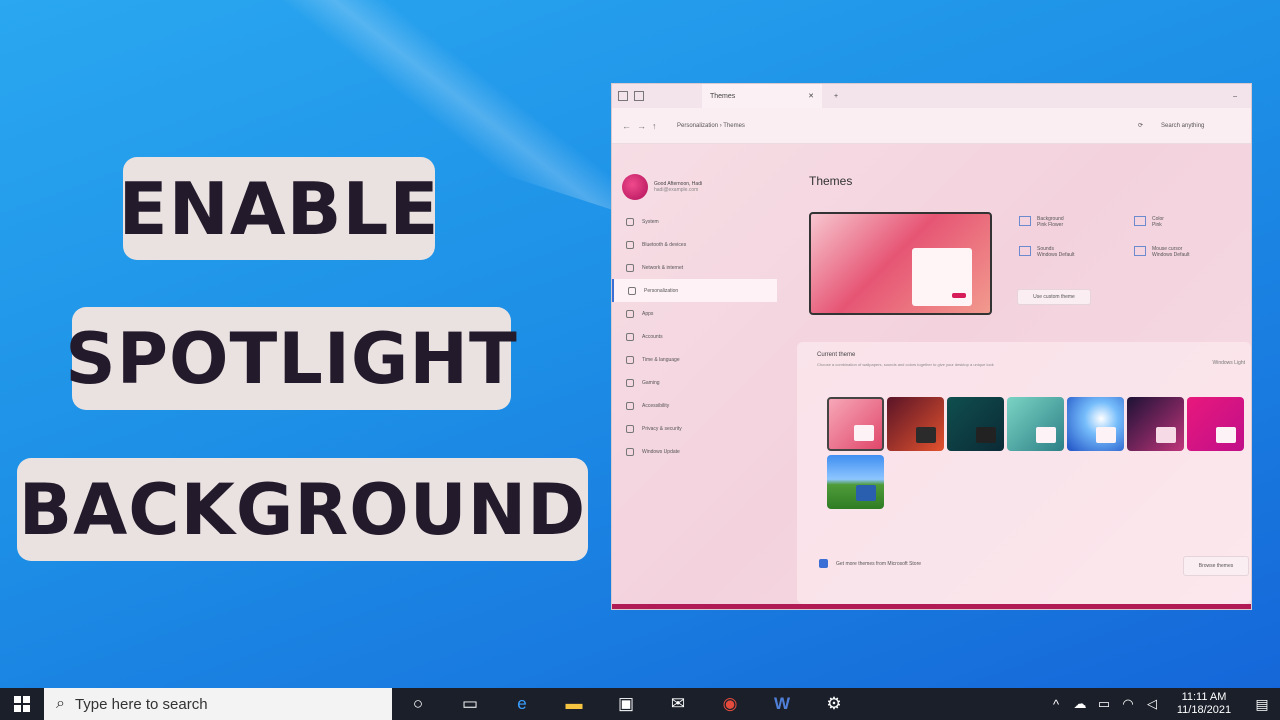  What do you see at coordinates (639, 96) in the screenshot?
I see `back-tab-icon` at bounding box center [639, 96].